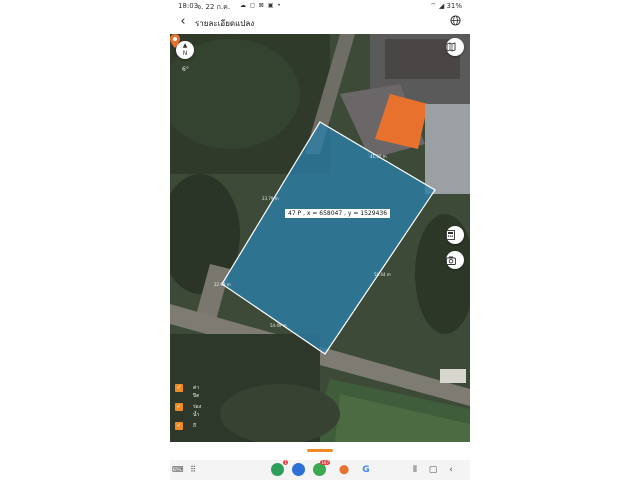  What do you see at coordinates (455, 22) in the screenshot?
I see `globe-icon` at bounding box center [455, 22].